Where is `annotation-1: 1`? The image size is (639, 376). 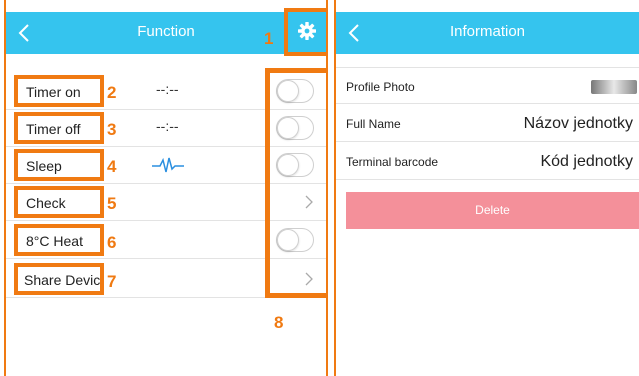 annotation-1: 1 is located at coordinates (269, 38).